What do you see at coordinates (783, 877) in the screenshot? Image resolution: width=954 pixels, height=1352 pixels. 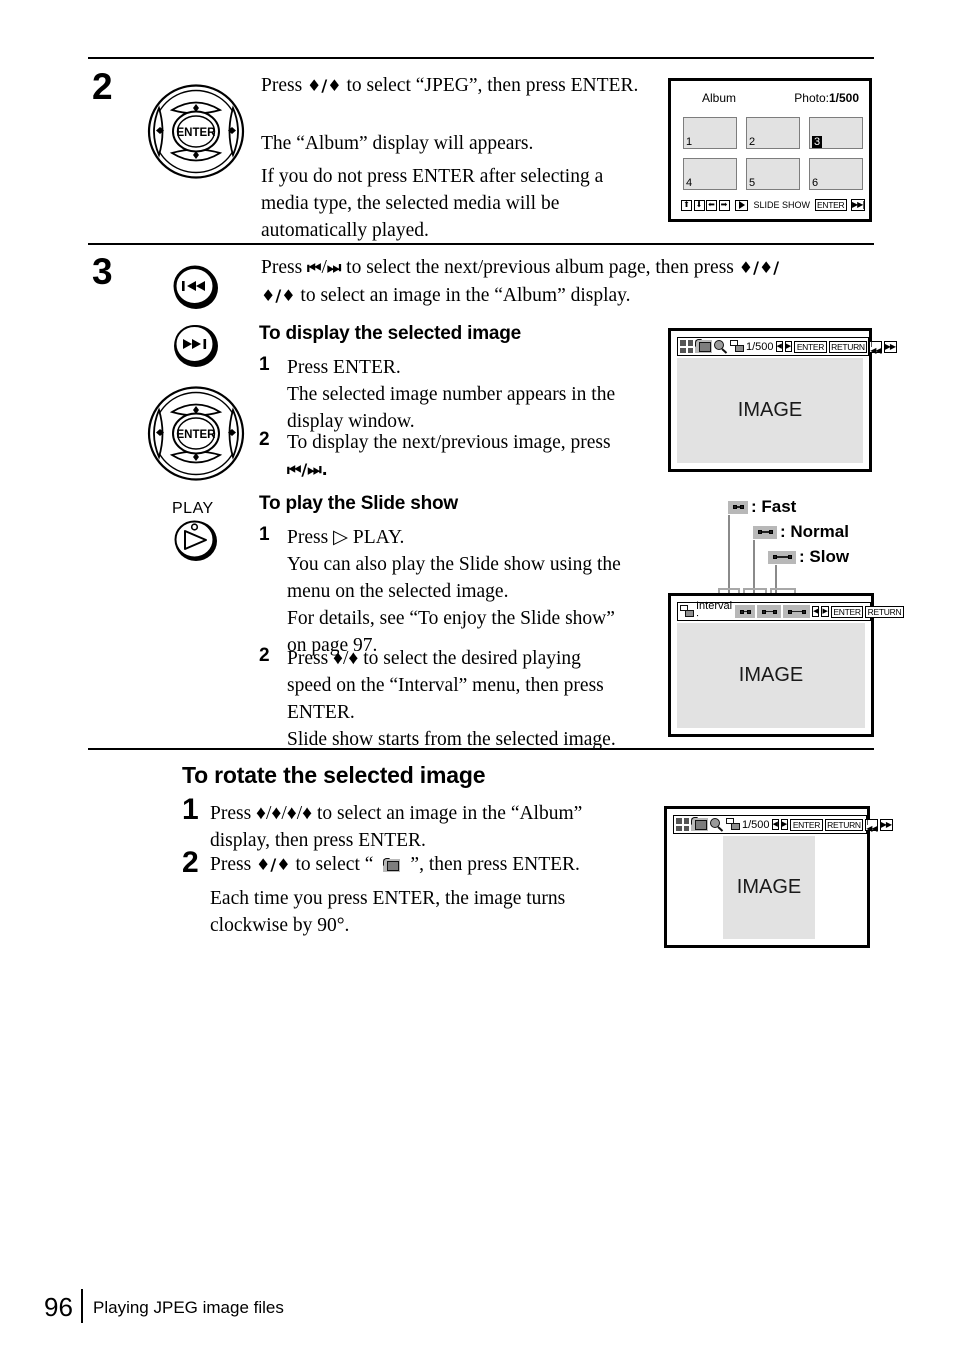 I see `rotate-screen-inner: 1/500 ◀ ▶ ENTER RETURN |◀◀ ▶▶| IMAGE` at bounding box center [783, 877].